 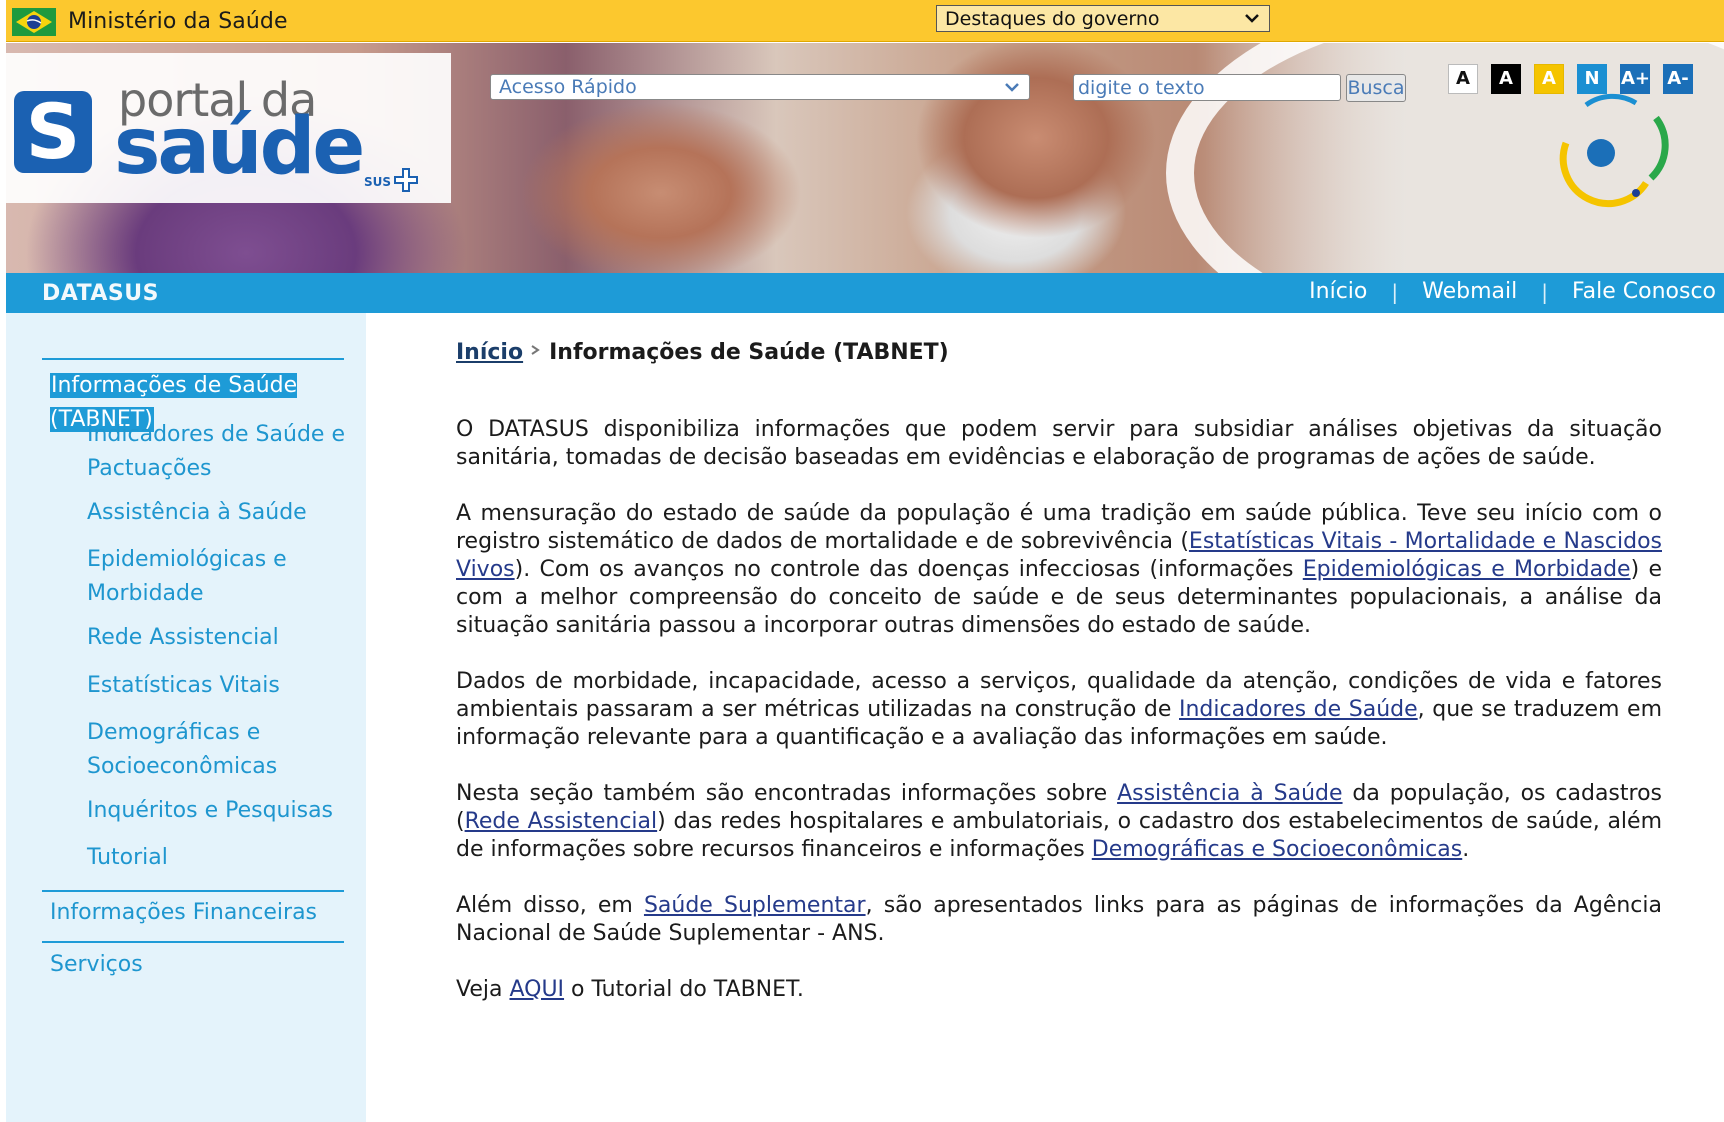 What do you see at coordinates (1277, 849) in the screenshot?
I see `link-demograficas: Demográficas e Socioeconômicas` at bounding box center [1277, 849].